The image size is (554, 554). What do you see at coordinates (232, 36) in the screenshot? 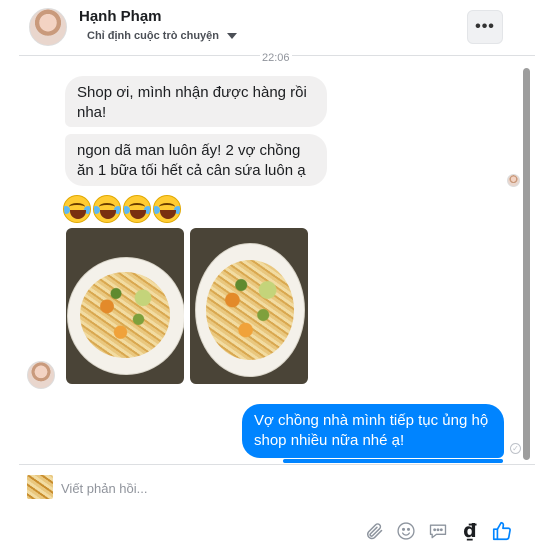
I see `caret-down-icon` at bounding box center [232, 36].